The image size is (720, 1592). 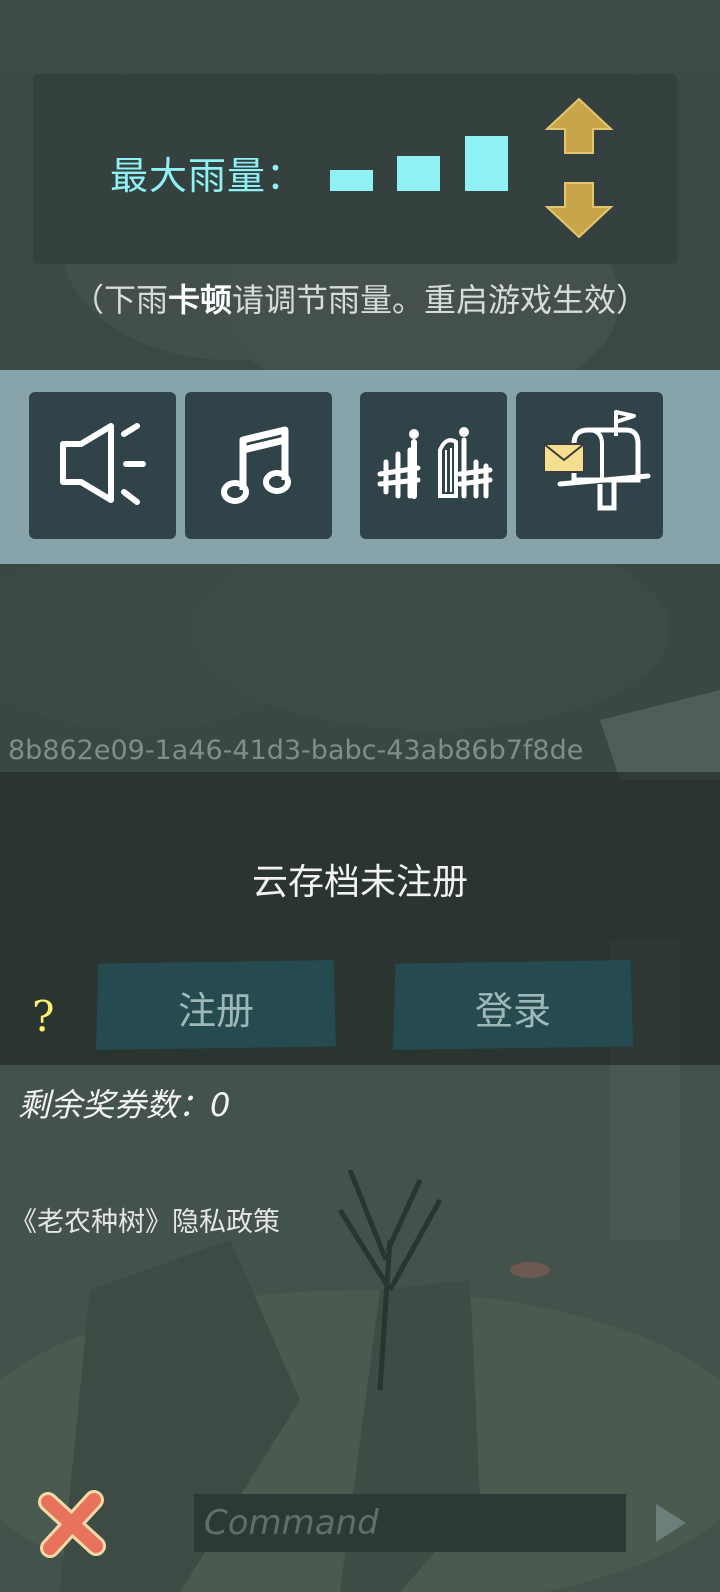 I want to click on privacy-policy-link: 《老农种树》隐私政策, so click(x=145, y=1219).